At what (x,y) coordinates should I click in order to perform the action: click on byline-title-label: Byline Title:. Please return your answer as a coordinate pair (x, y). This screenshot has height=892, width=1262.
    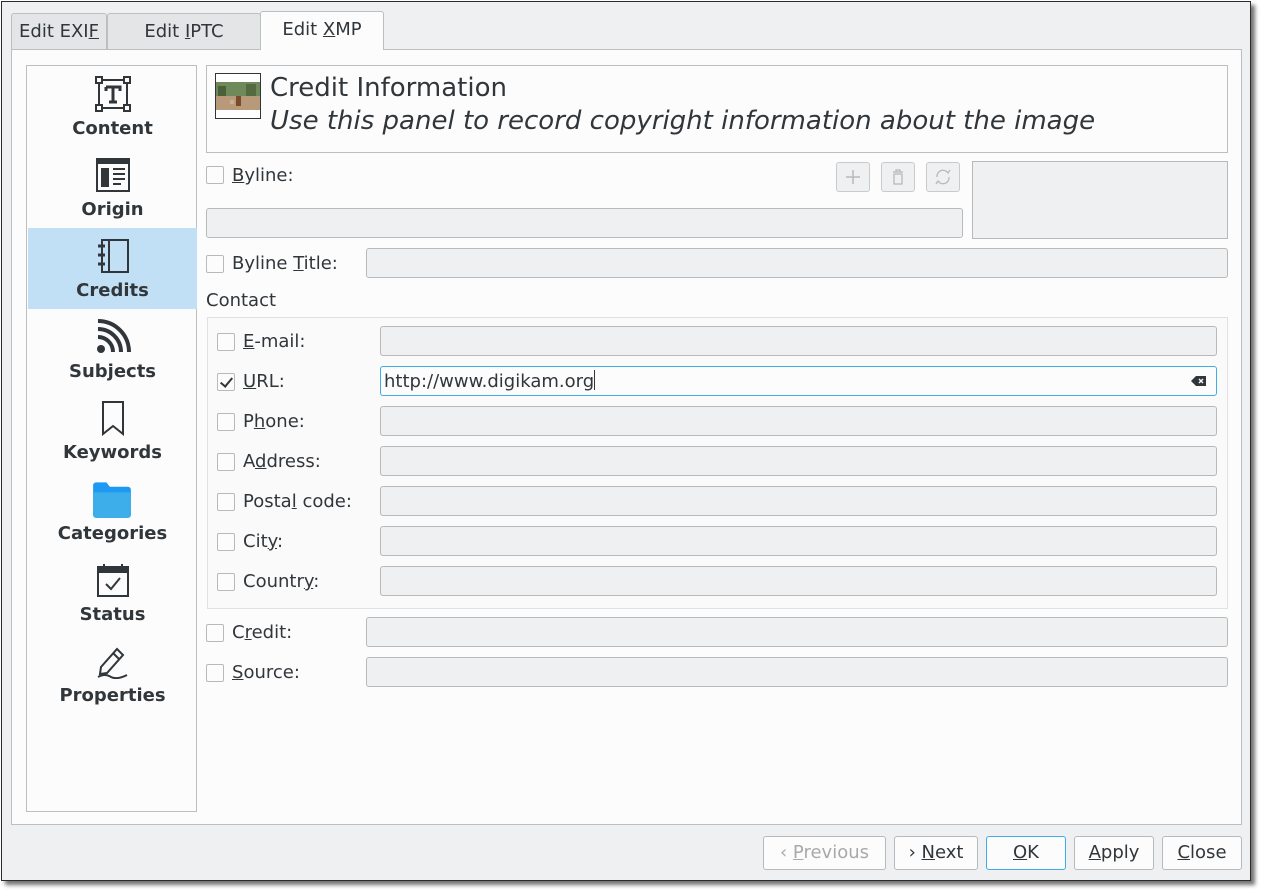
    Looking at the image, I should click on (285, 263).